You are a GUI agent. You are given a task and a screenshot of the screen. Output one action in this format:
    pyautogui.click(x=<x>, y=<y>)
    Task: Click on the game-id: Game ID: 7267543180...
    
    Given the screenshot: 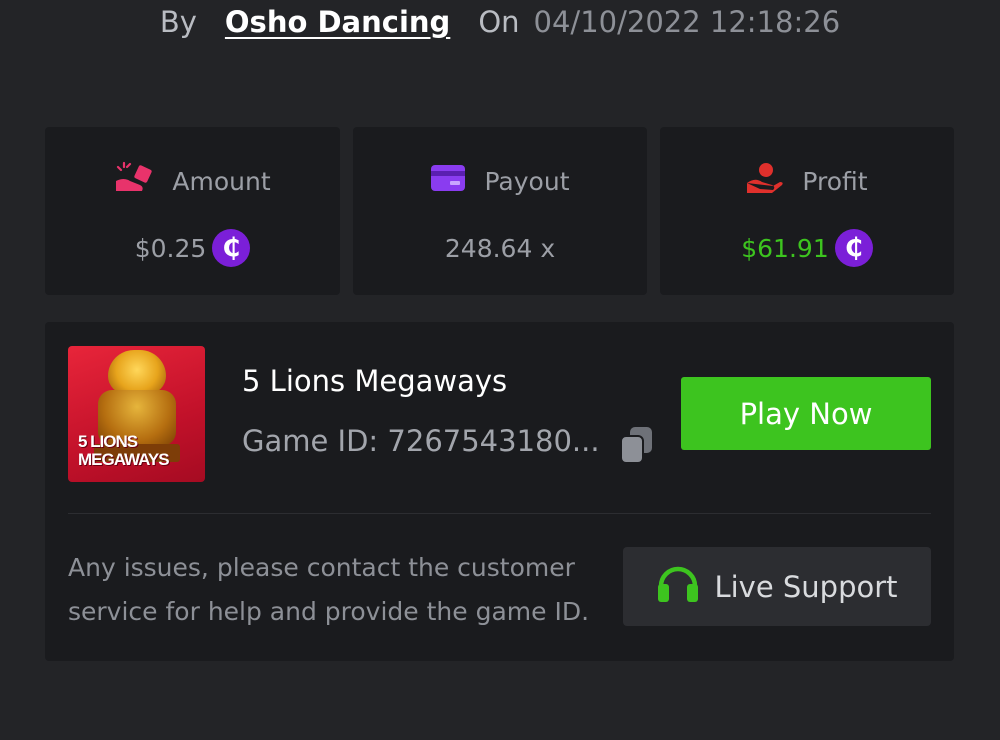 What is the action you would take?
    pyautogui.click(x=421, y=441)
    